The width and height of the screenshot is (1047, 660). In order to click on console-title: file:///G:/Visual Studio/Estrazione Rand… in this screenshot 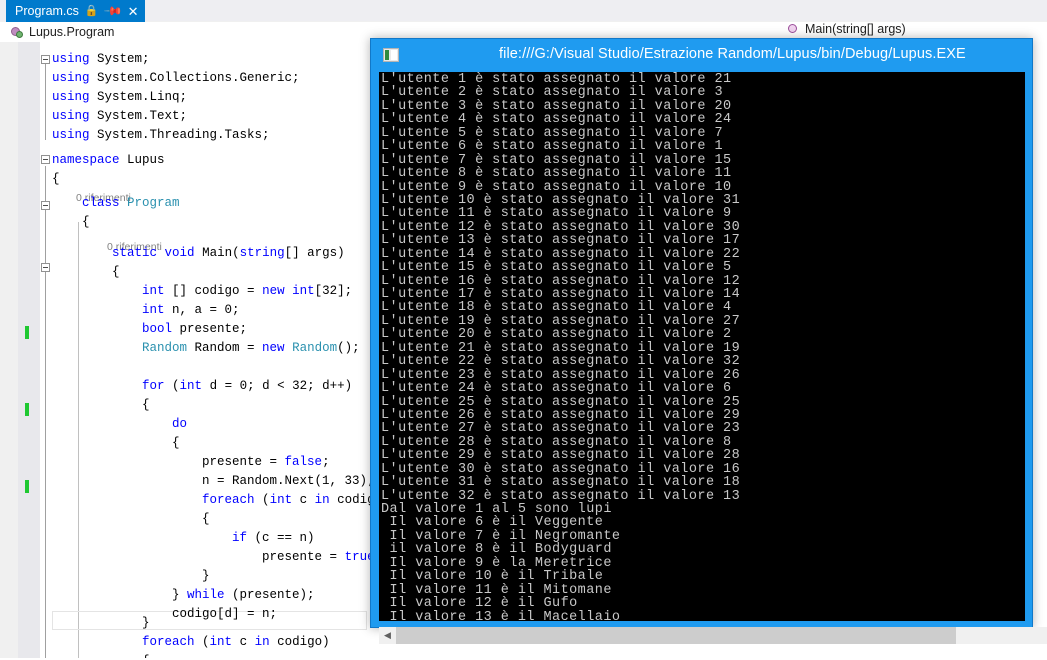, I will do `click(732, 54)`.